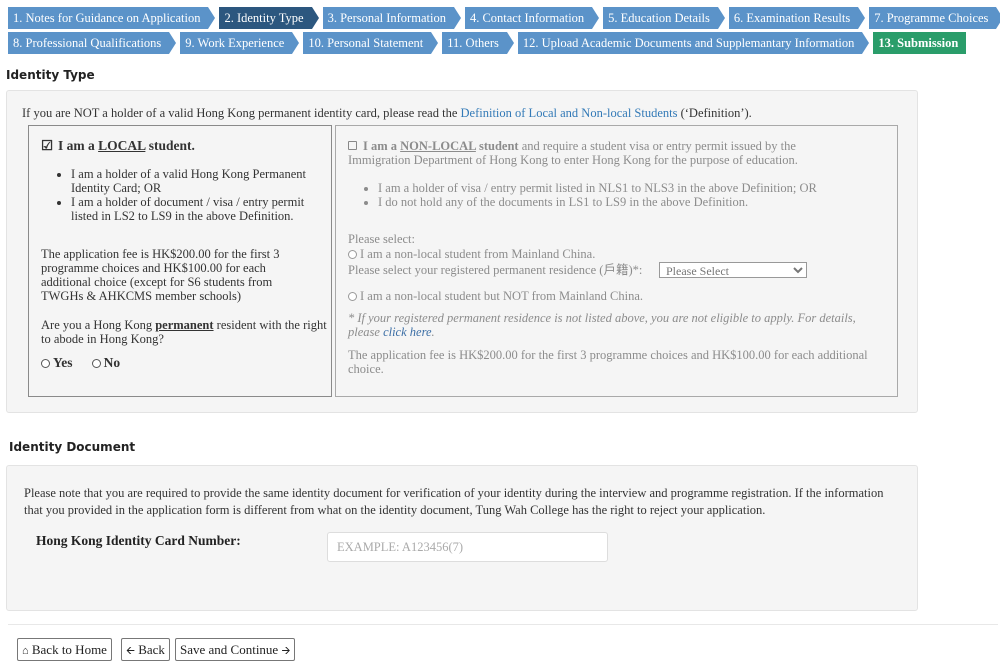 The image size is (1000, 671). What do you see at coordinates (478, 43) in the screenshot?
I see `step-11-others: 11. Others` at bounding box center [478, 43].